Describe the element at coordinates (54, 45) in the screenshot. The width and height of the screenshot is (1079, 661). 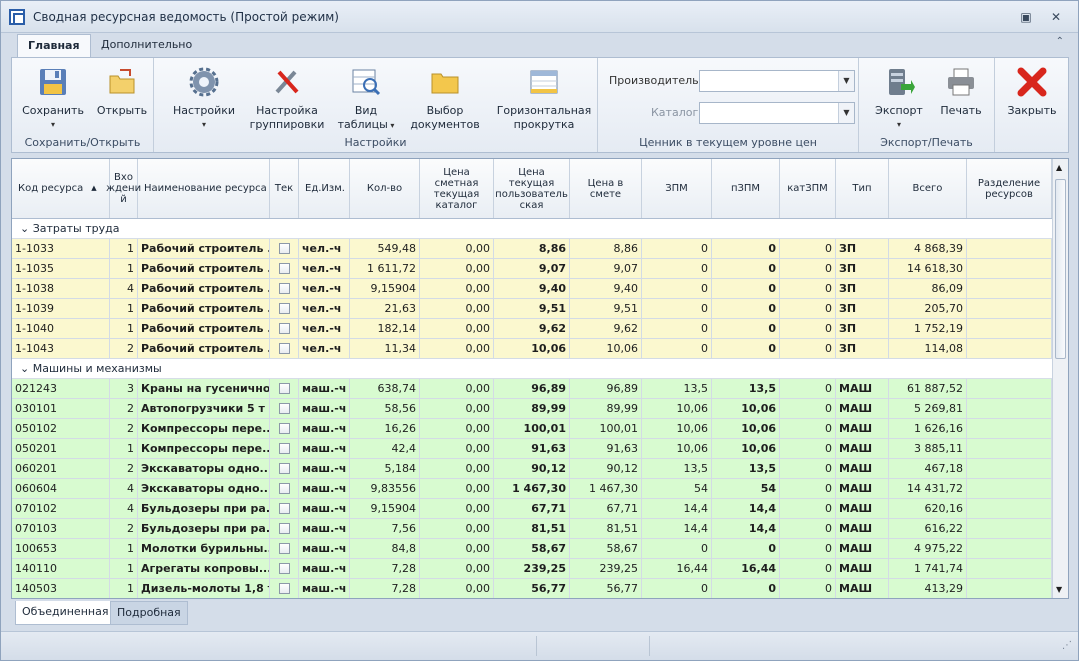
I see `tab-main: Главная` at that location.